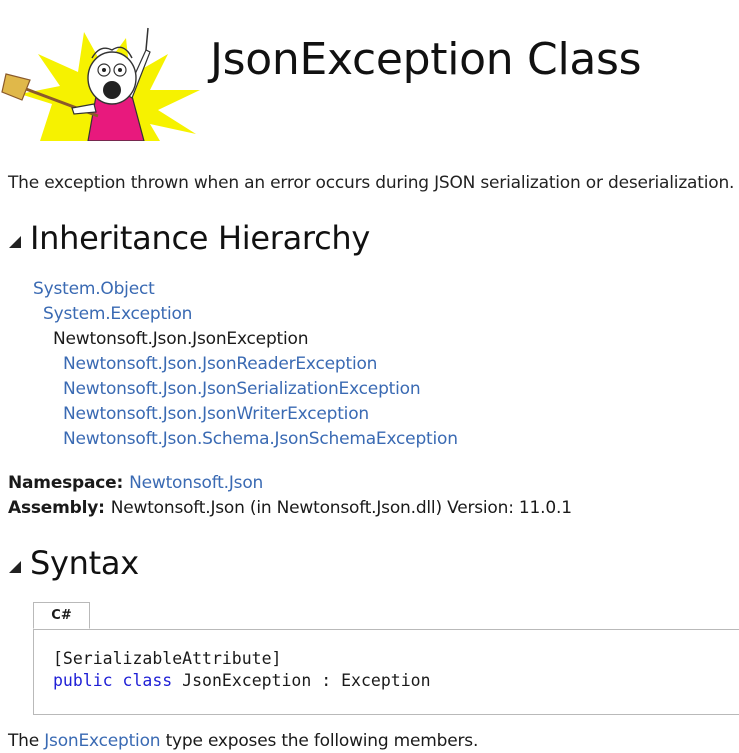 This screenshot has width=739, height=753. I want to click on logo, so click(101, 83).